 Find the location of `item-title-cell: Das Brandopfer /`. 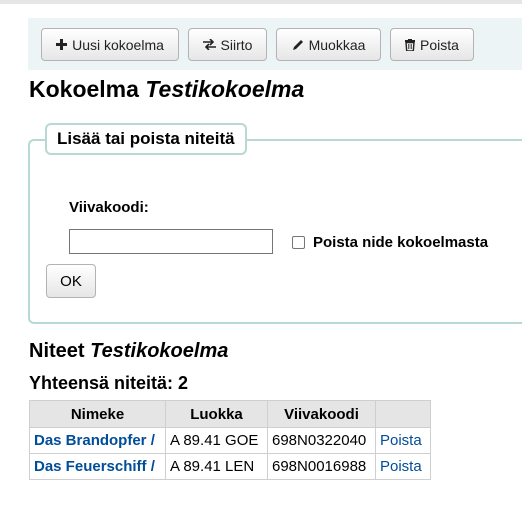

item-title-cell: Das Brandopfer / is located at coordinates (97, 440).